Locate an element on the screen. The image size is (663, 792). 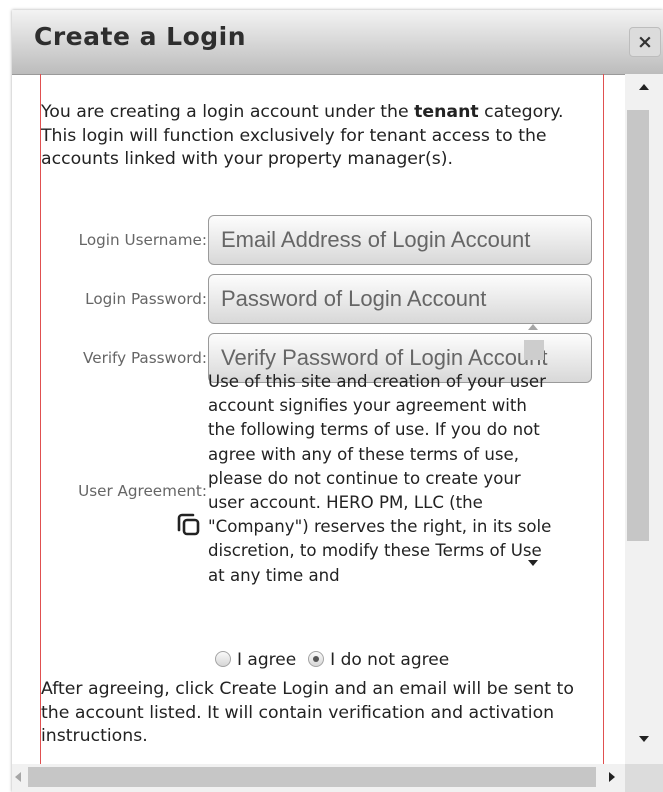
agree-radio is located at coordinates (223, 659).